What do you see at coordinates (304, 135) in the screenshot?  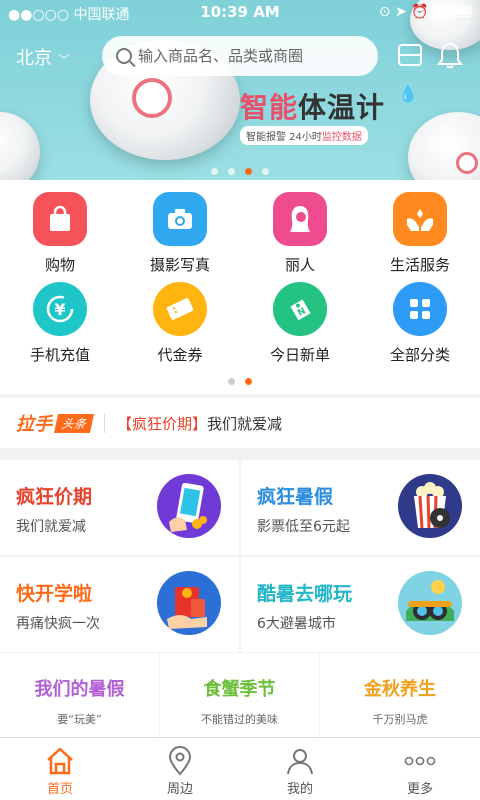 I see `banner-subtitle: 智能报警 24小时监控数据` at bounding box center [304, 135].